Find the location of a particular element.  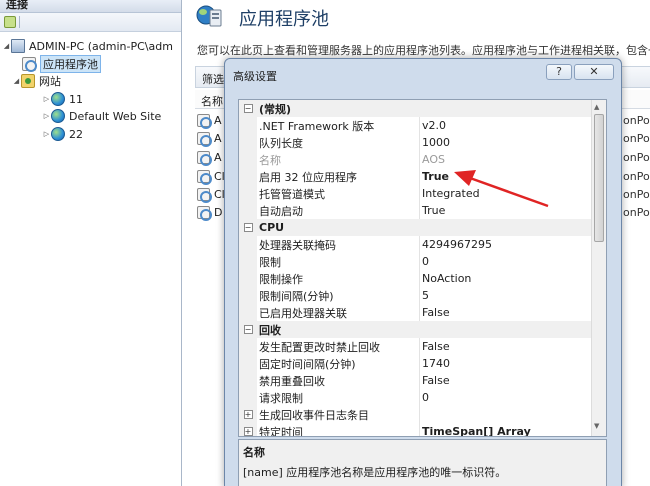

pool-name-fragment: A is located at coordinates (218, 138).